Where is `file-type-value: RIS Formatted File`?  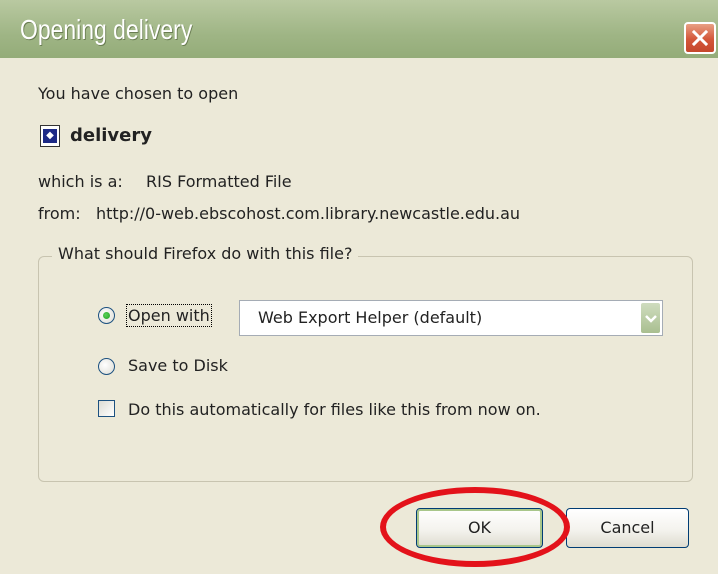
file-type-value: RIS Formatted File is located at coordinates (219, 181).